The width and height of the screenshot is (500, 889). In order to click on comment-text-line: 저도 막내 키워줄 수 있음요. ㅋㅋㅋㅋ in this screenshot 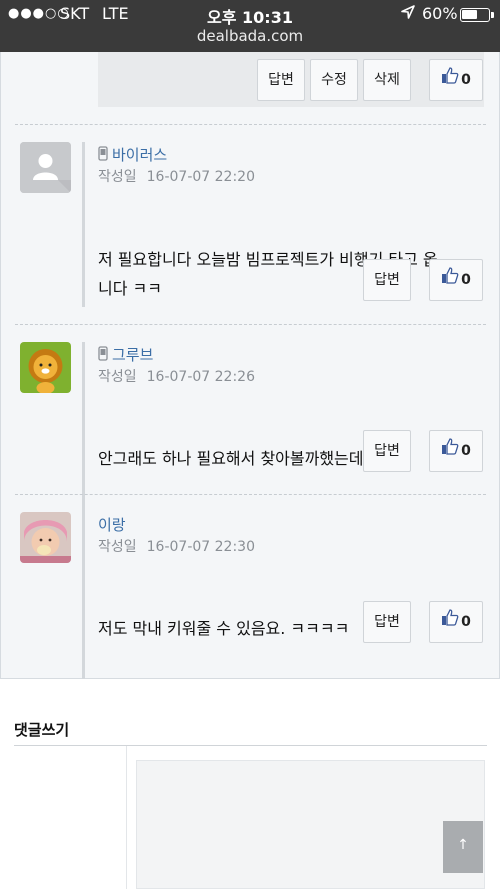, I will do `click(224, 628)`.